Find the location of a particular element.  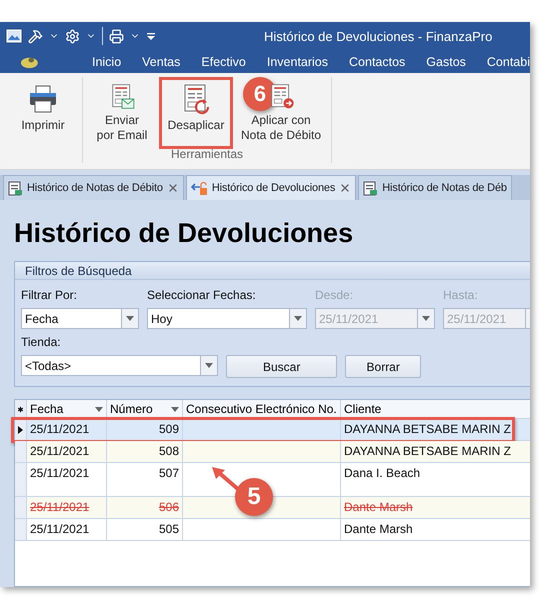

ribbon-tab: Inicio is located at coordinates (107, 61).